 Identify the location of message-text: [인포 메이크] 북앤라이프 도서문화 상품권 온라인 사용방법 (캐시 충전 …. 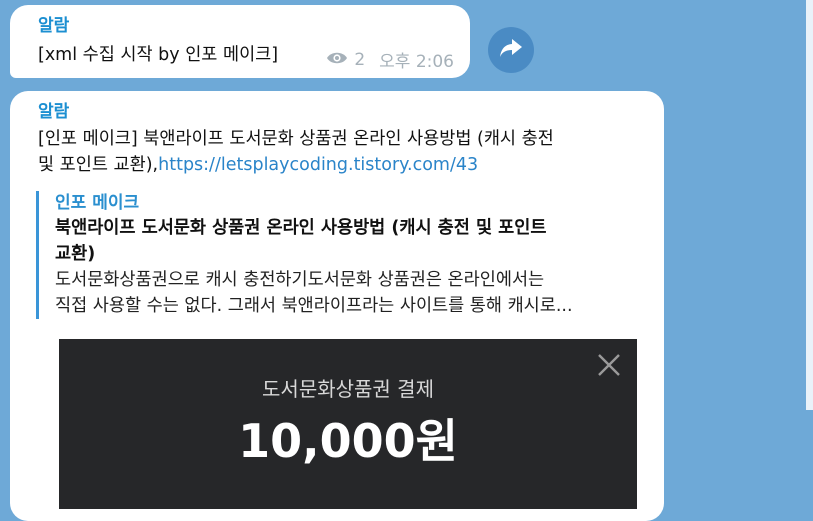
(345, 152).